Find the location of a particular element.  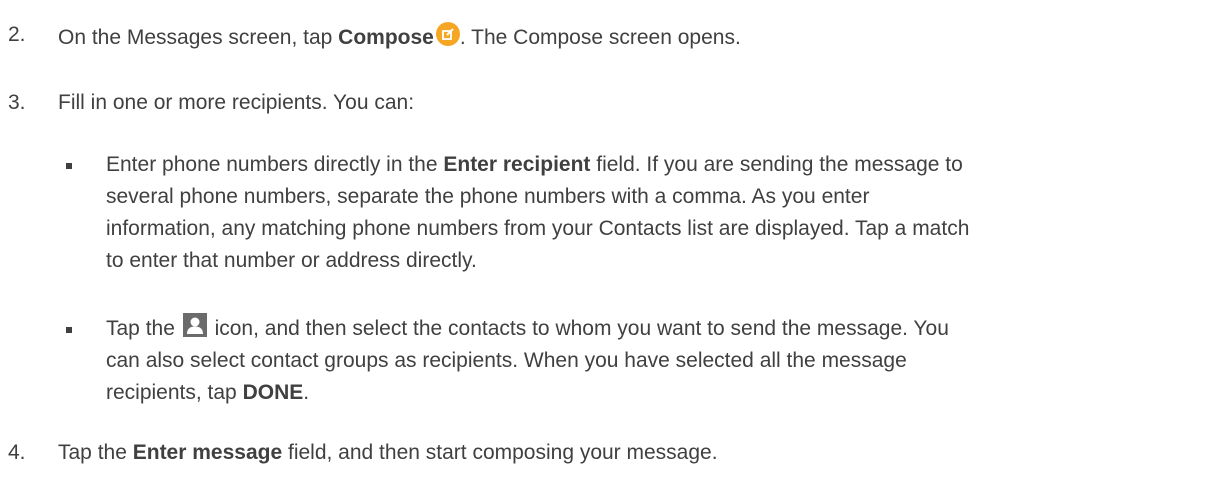

compose-label: Compose is located at coordinates (386, 37).